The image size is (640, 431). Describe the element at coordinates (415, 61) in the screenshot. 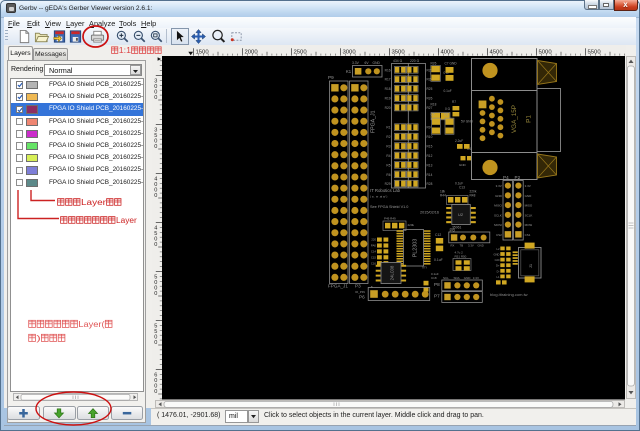

I see `svg-text: 220 Ω` at that location.